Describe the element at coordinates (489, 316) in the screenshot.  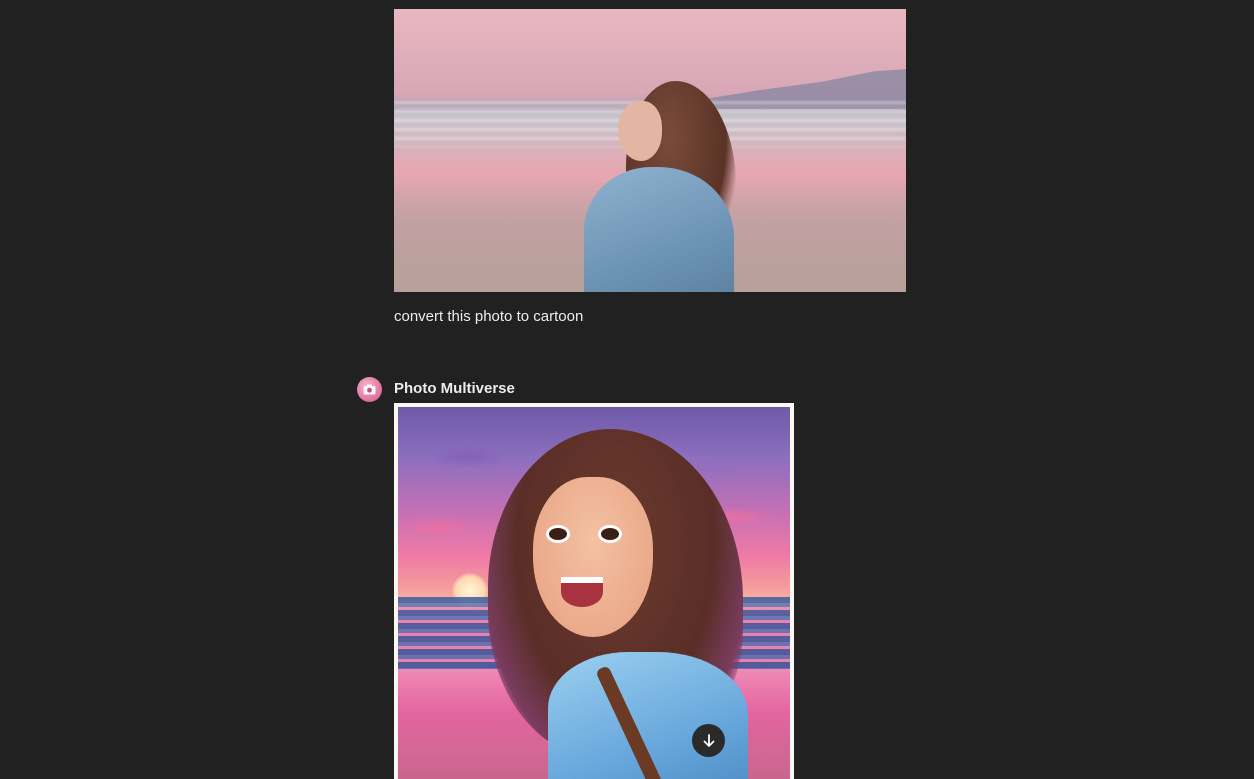
I see `user-message-text: convert this photo to cartoon` at that location.